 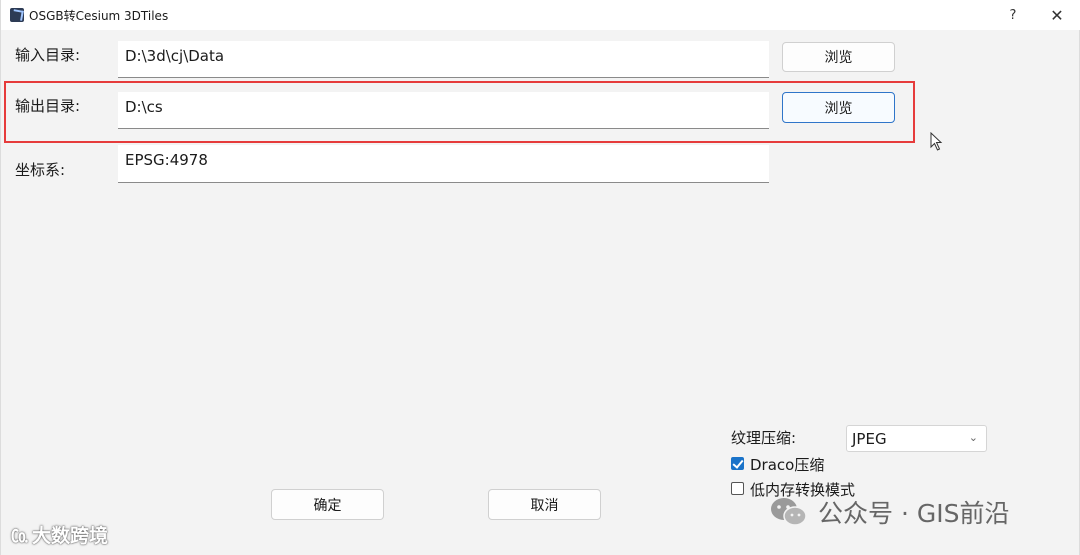 What do you see at coordinates (70, 536) in the screenshot?
I see `watermark-left-text: 大数跨境` at bounding box center [70, 536].